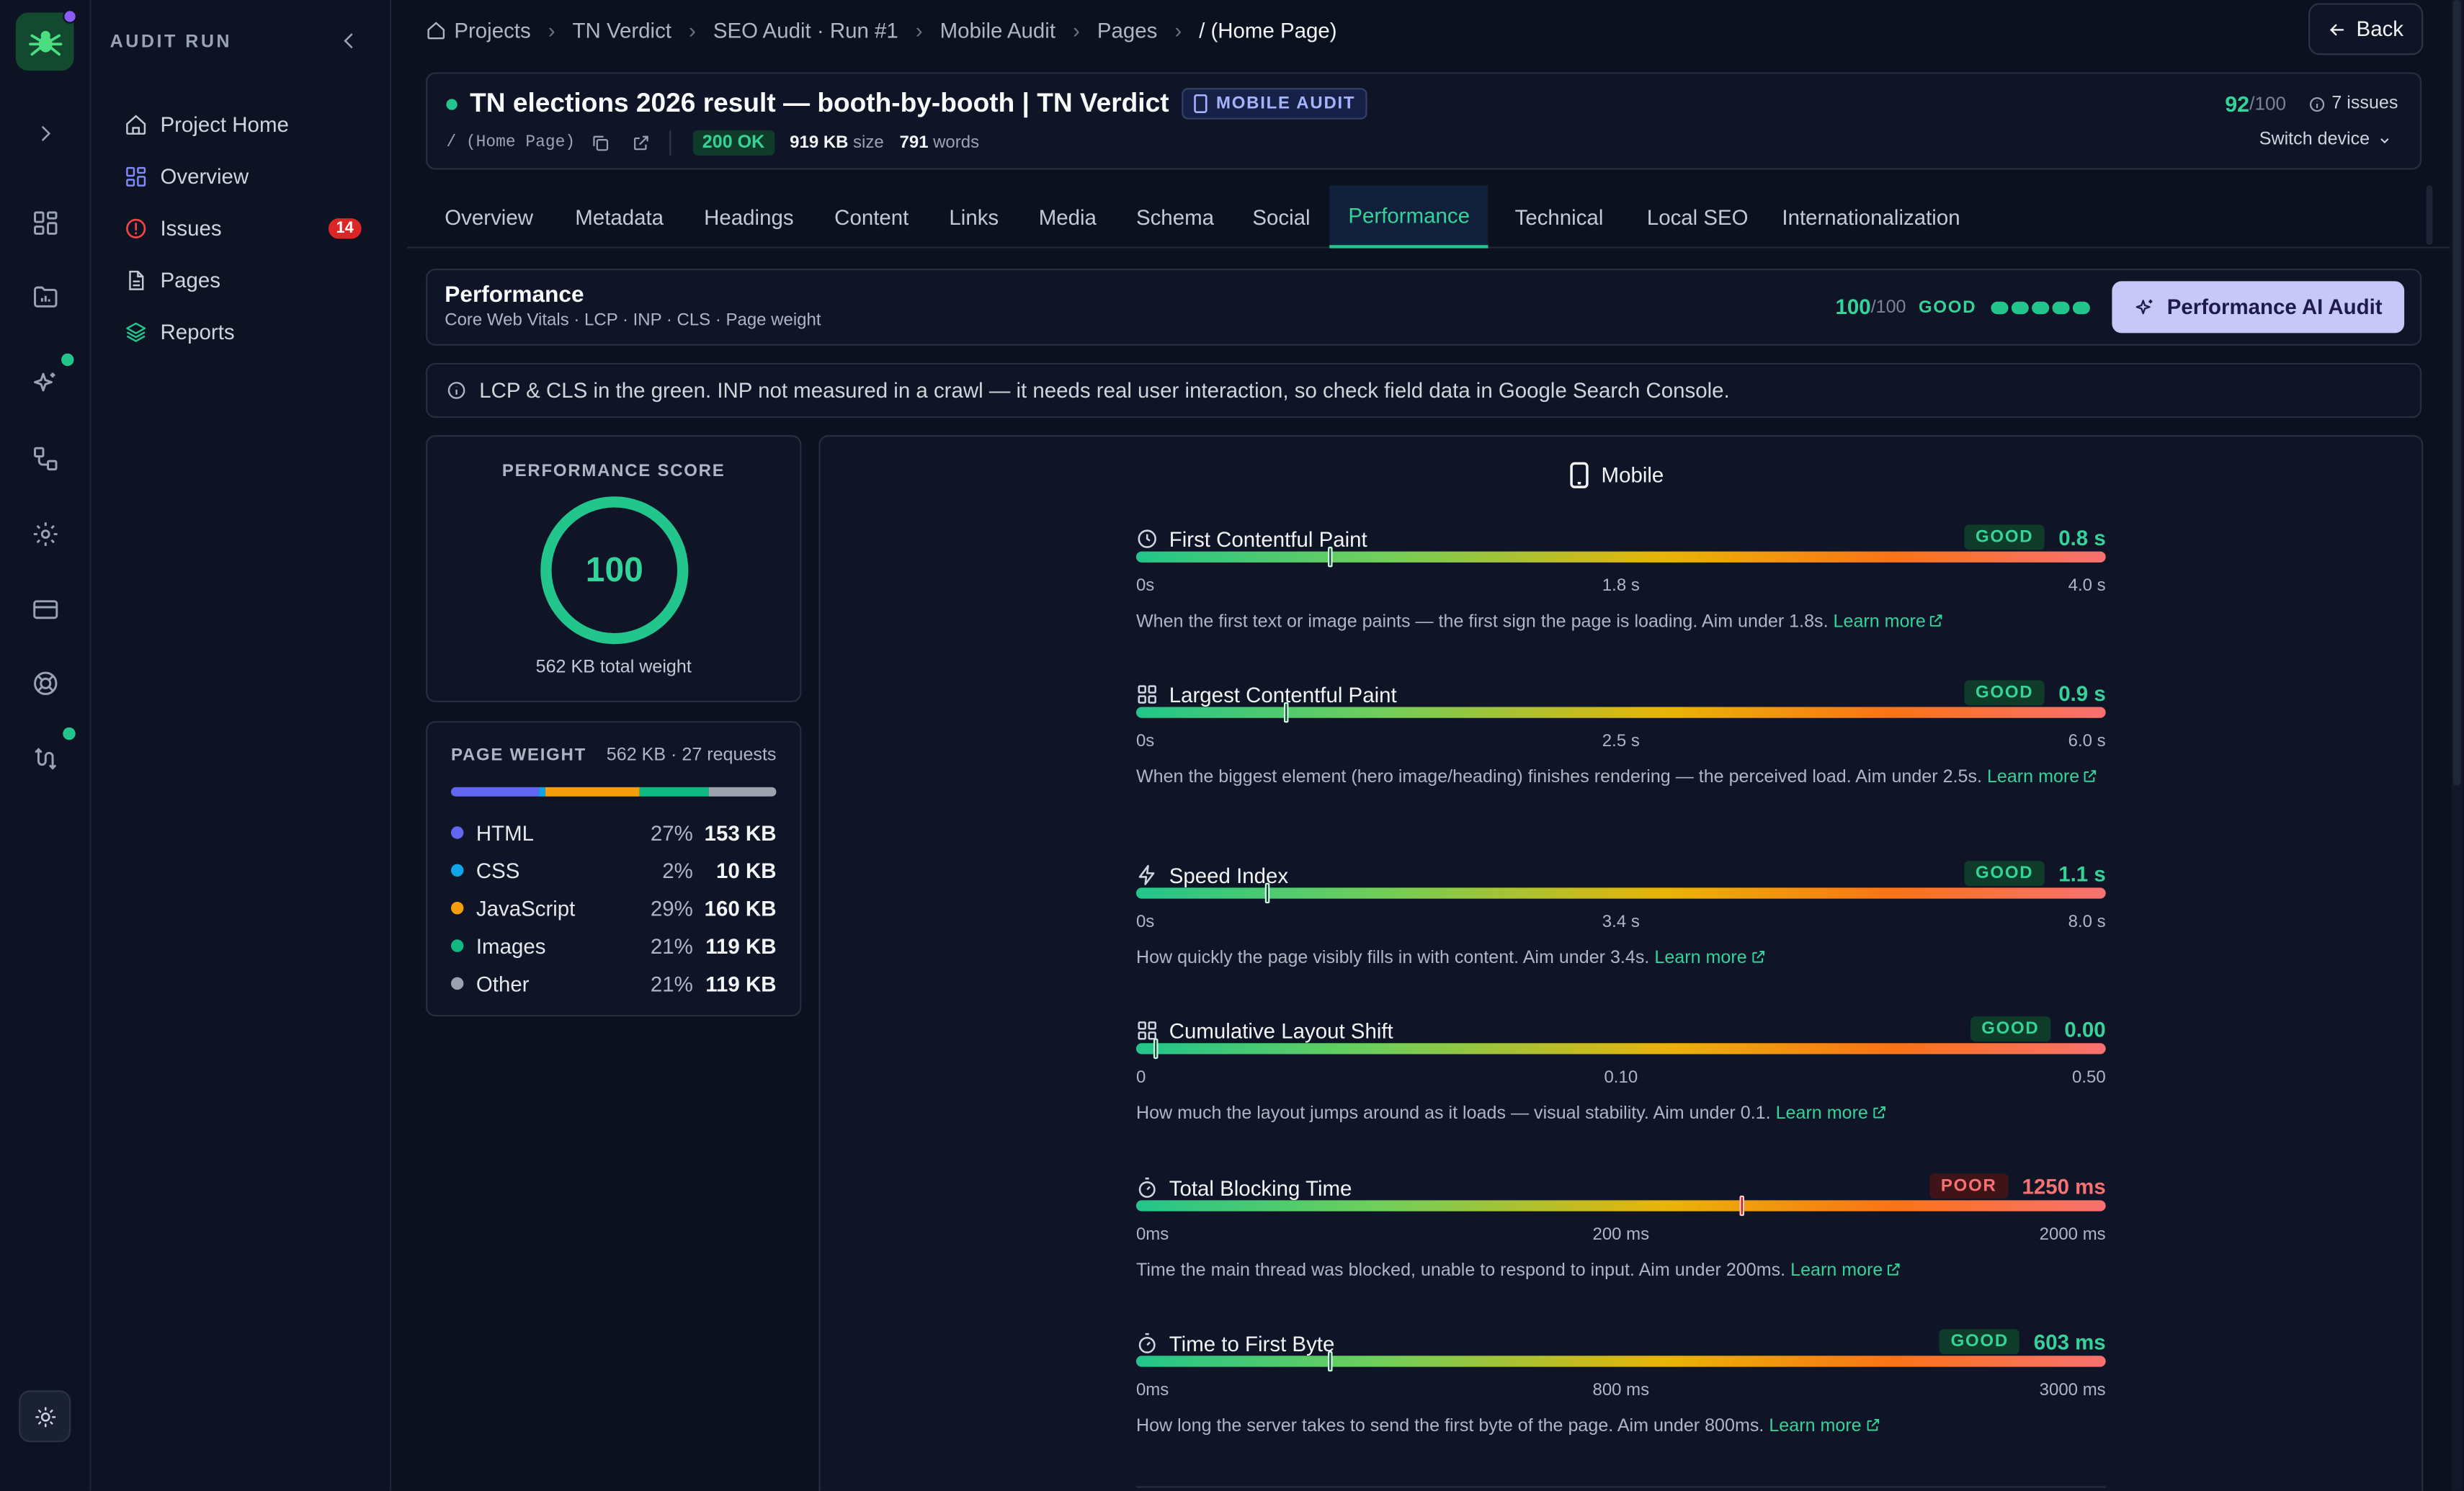 This screenshot has height=1491, width=2464. What do you see at coordinates (242, 124) in the screenshot?
I see `sidebar-item-project-home: Project Home` at bounding box center [242, 124].